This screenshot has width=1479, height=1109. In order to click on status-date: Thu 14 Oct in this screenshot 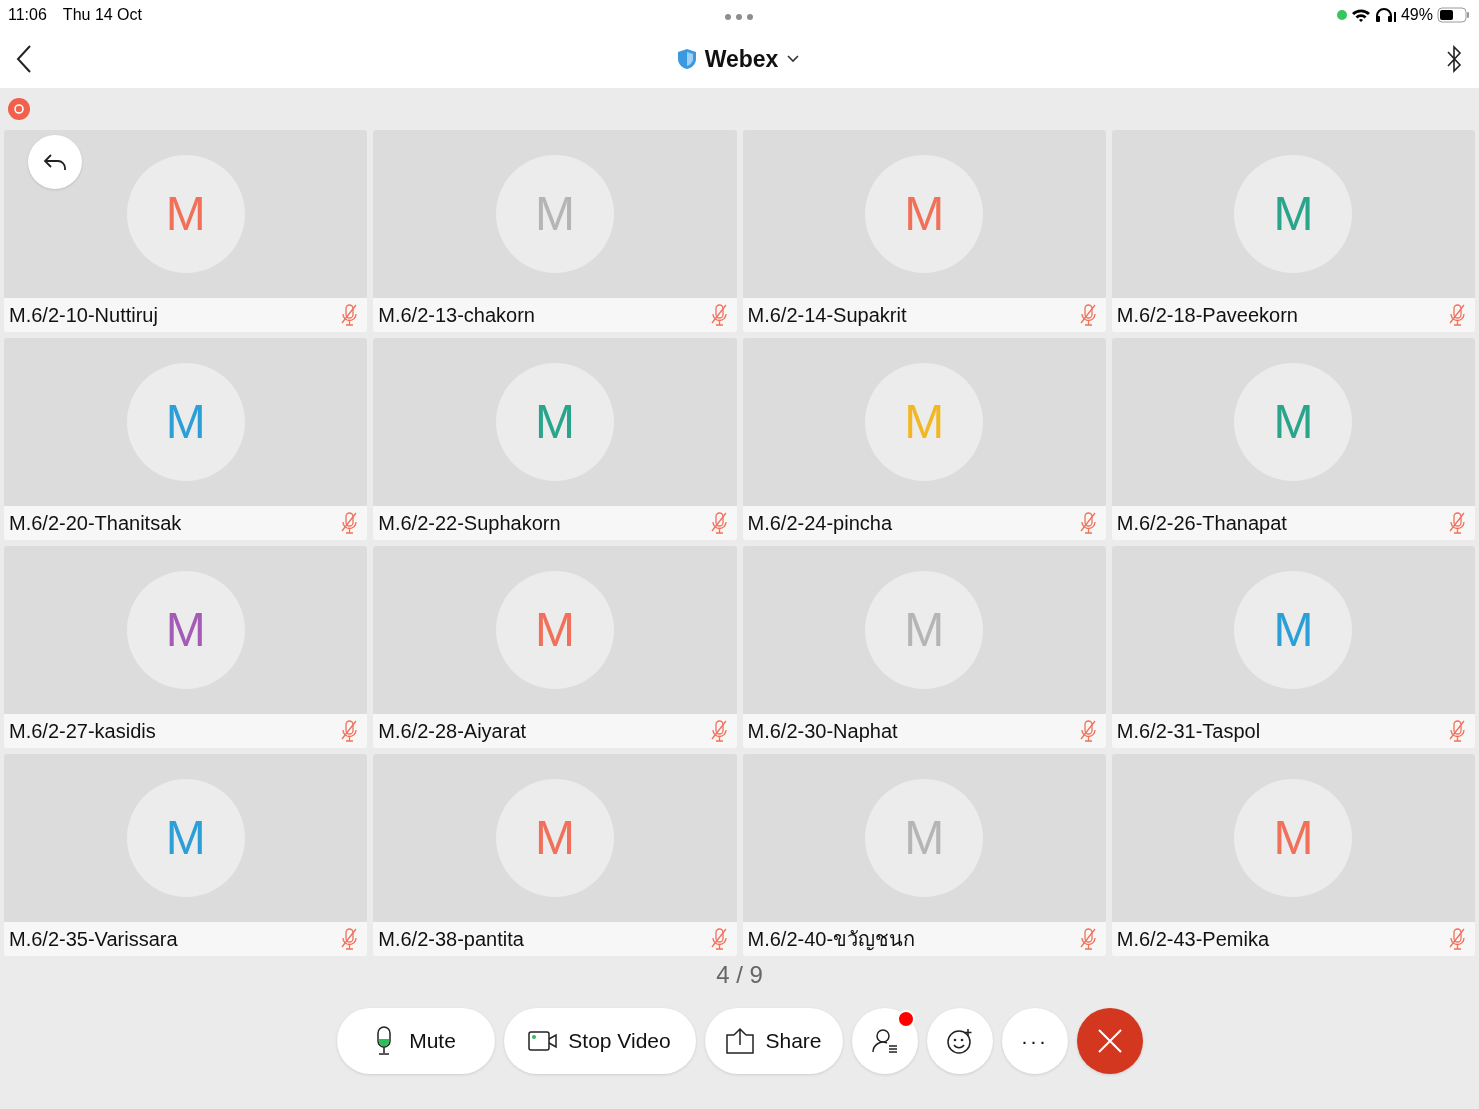, I will do `click(102, 15)`.